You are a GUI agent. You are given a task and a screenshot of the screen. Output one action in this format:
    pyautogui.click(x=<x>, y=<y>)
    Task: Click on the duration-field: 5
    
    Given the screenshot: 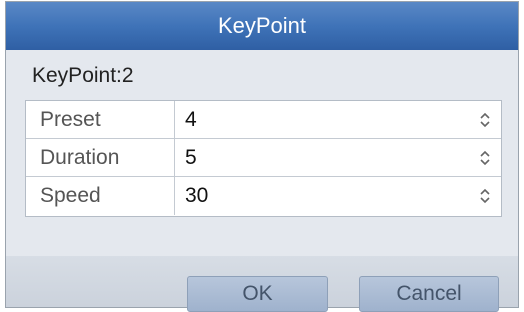 What is the action you would take?
    pyautogui.click(x=338, y=157)
    